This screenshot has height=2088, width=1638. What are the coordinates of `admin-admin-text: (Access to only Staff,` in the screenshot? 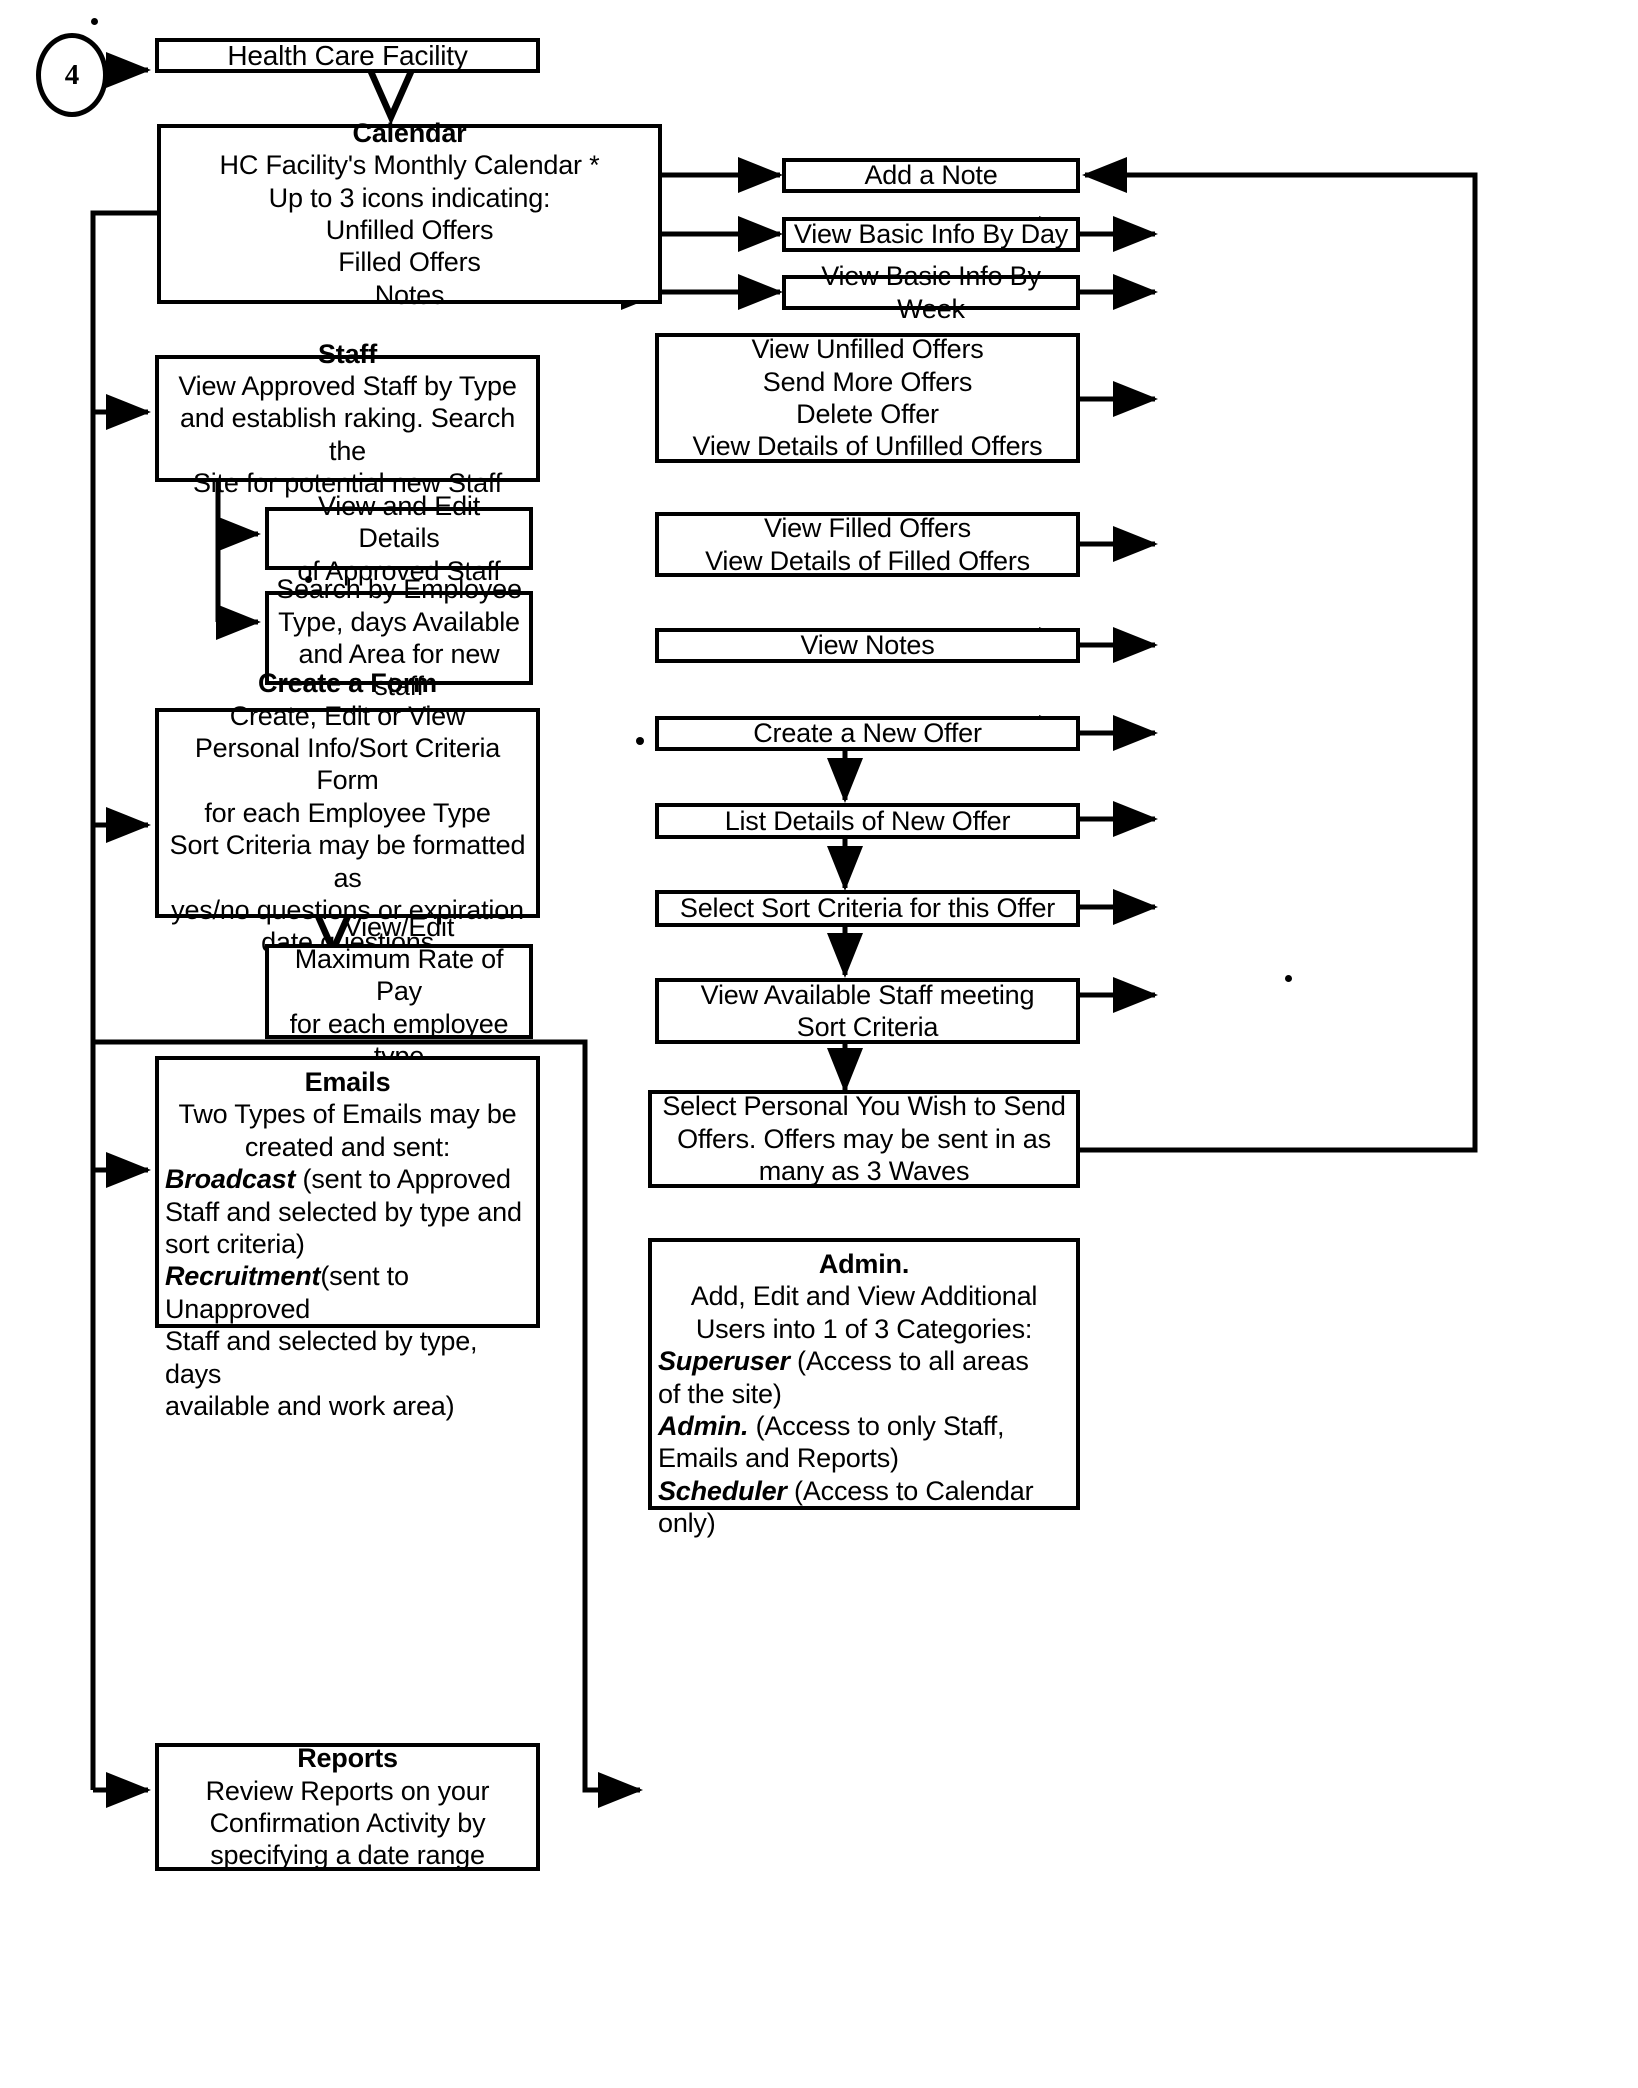 It's located at (876, 1425).